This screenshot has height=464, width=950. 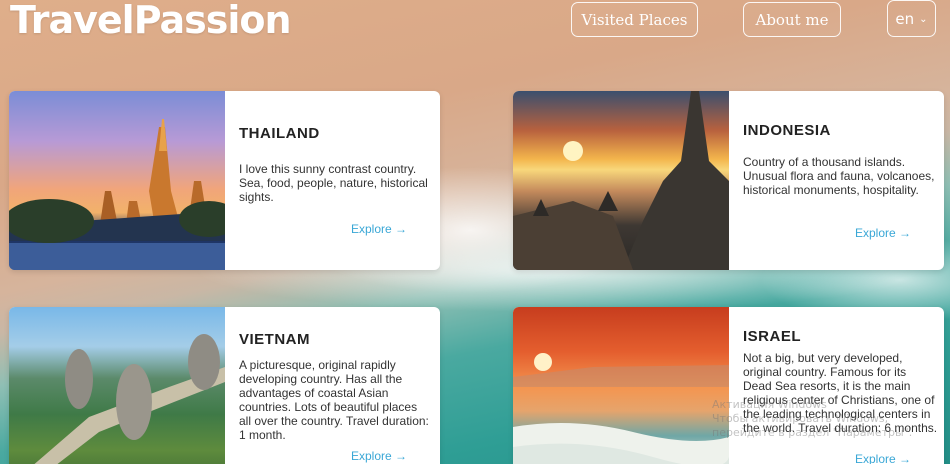 What do you see at coordinates (772, 336) in the screenshot?
I see `card-title: ISRAEL` at bounding box center [772, 336].